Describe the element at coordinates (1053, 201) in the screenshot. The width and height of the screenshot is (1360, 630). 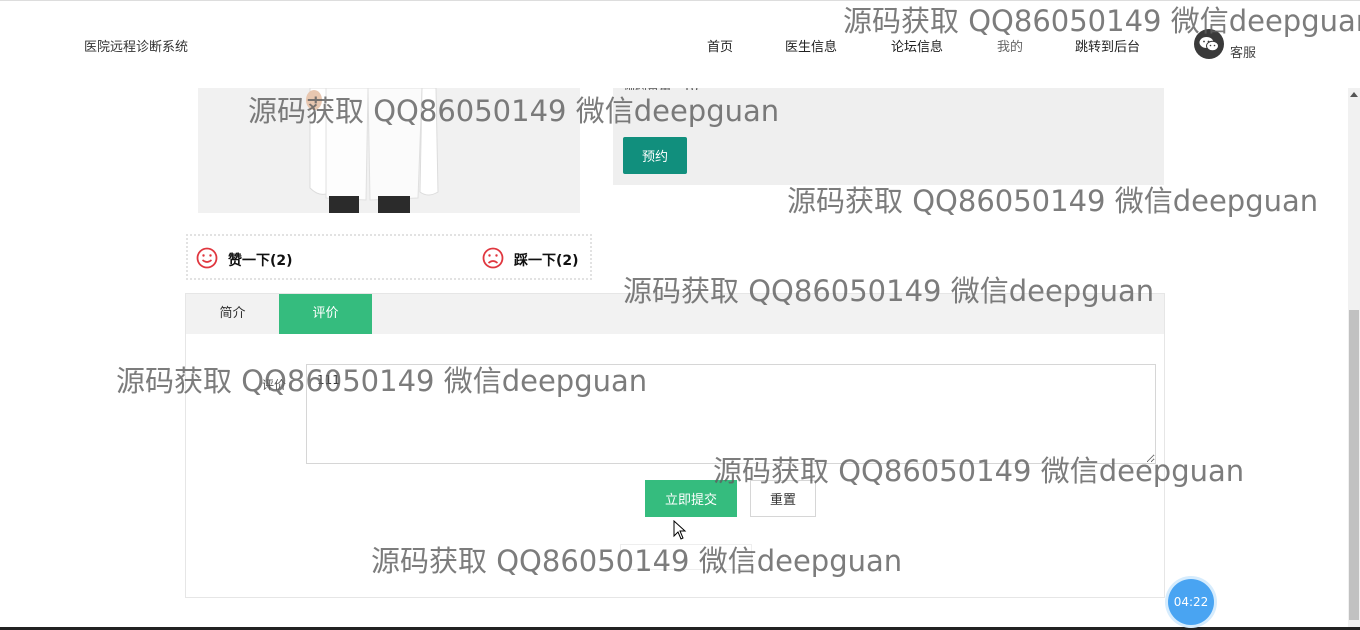
I see `watermark: 源码获取 QQ86050149 微信deepguan` at that location.